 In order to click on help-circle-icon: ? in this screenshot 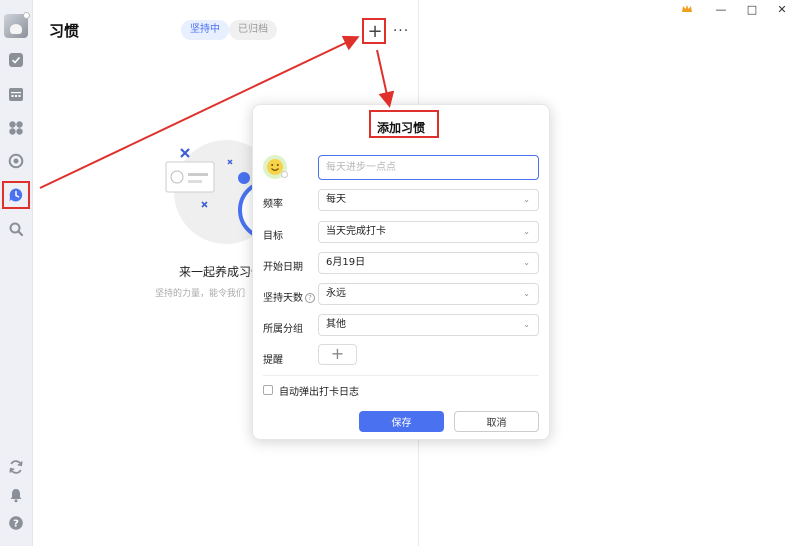, I will do `click(16, 523)`.